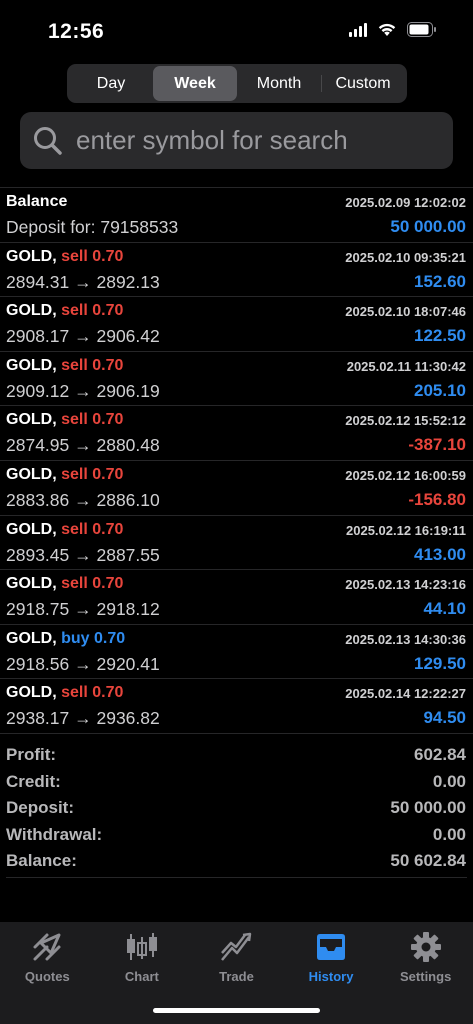  What do you see at coordinates (236, 808) in the screenshot?
I see `summary-deposit: Deposit: 50 000.00` at bounding box center [236, 808].